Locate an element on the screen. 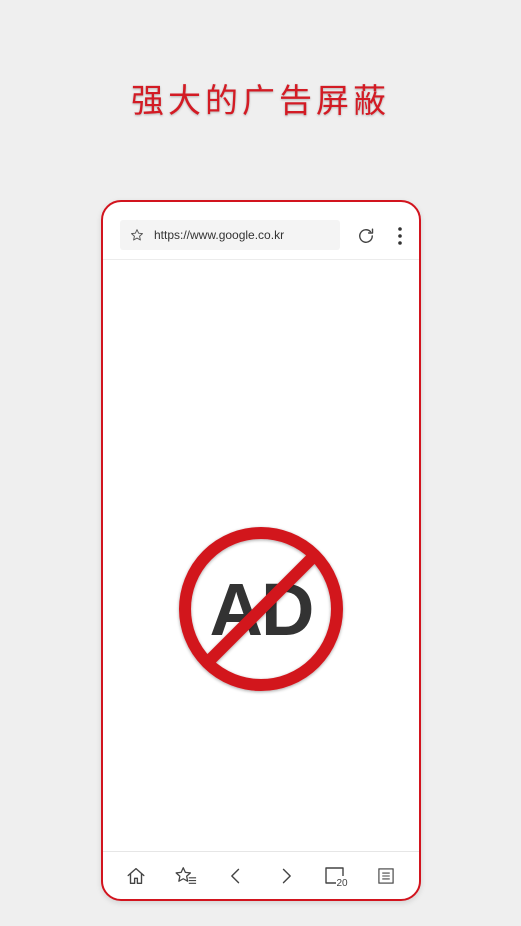 The height and width of the screenshot is (926, 521). more-vertical-icon is located at coordinates (400, 236).